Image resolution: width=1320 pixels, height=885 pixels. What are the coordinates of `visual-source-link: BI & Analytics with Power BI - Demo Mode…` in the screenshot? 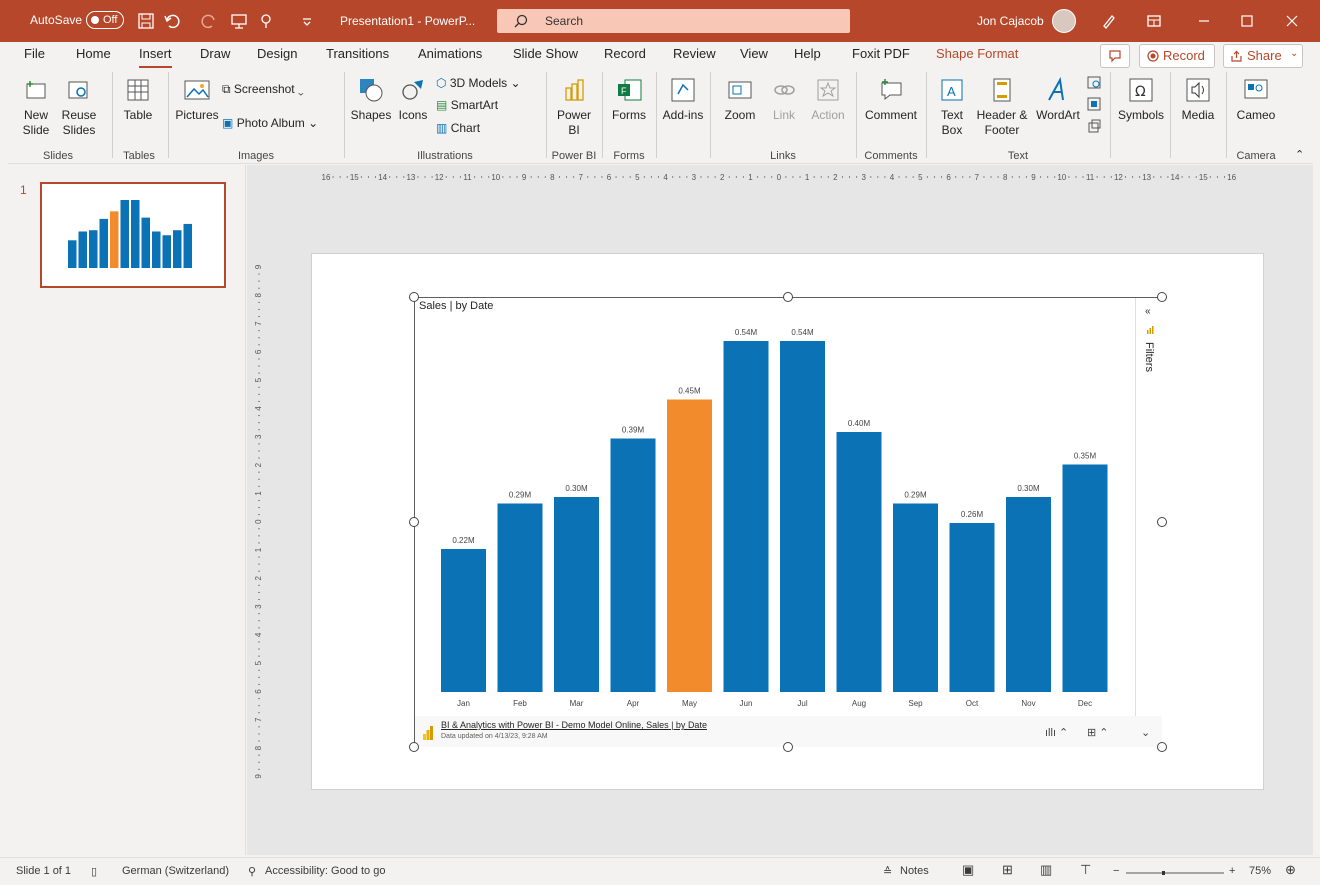 It's located at (574, 725).